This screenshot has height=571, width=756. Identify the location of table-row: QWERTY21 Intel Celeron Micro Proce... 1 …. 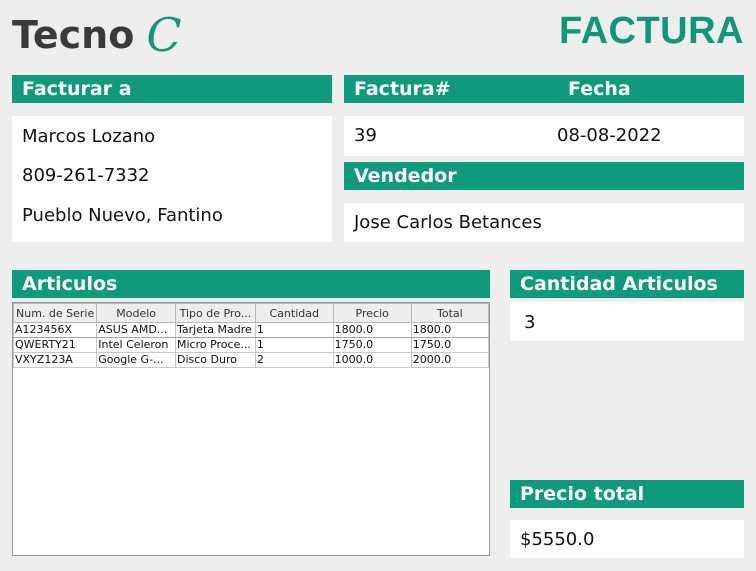
(251, 345).